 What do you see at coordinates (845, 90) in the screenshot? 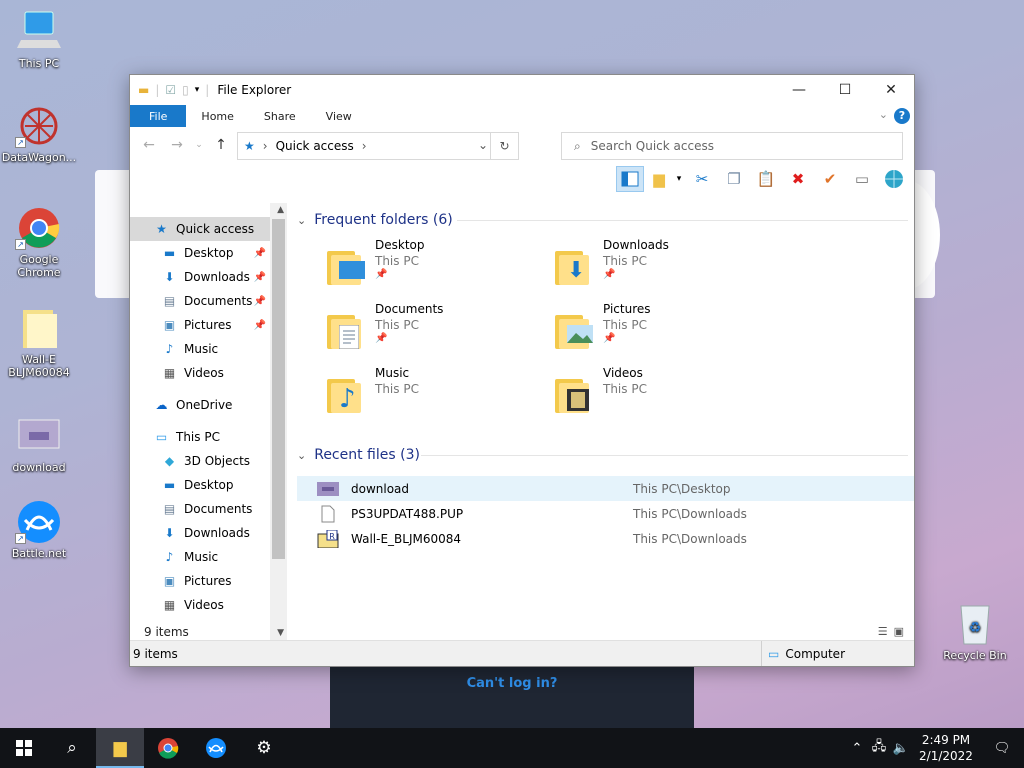
I see `maximize-button: ☐` at bounding box center [845, 90].